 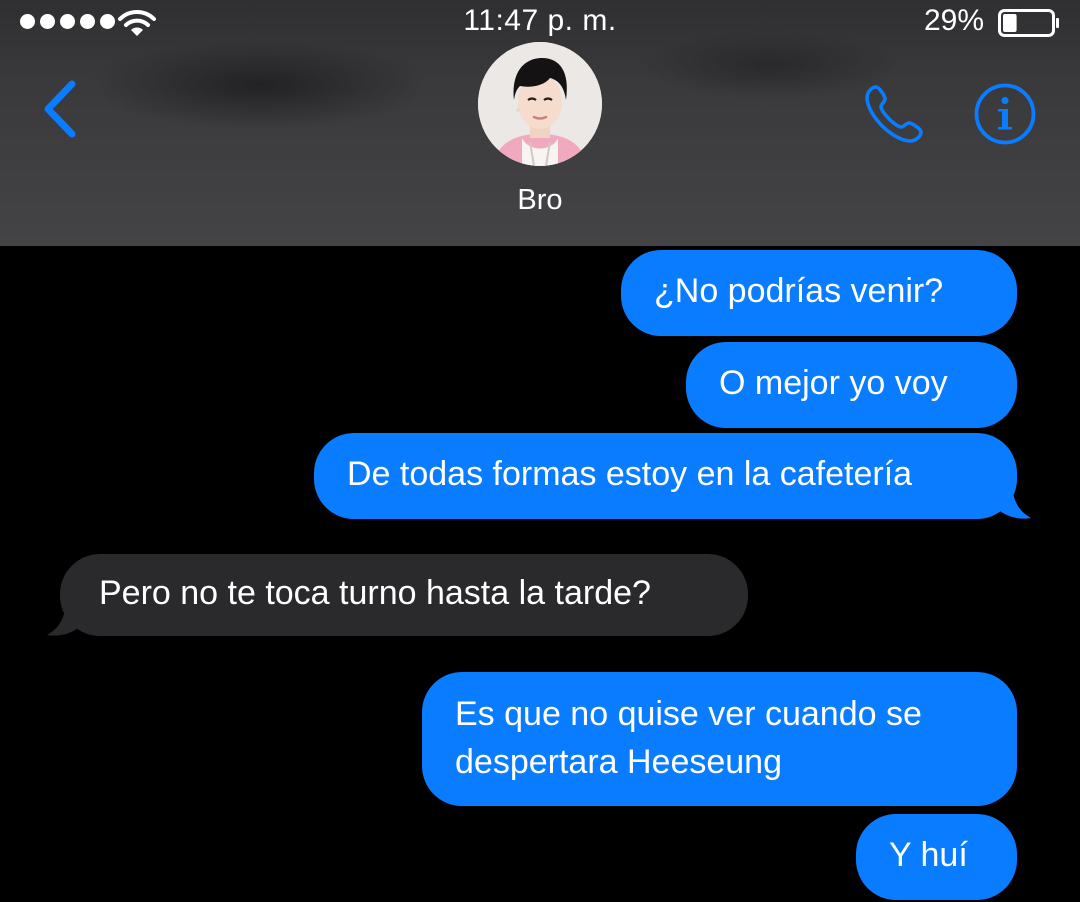 I want to click on message-bubble-sent: De todas formas estoy en la cafetería, so click(x=665, y=476).